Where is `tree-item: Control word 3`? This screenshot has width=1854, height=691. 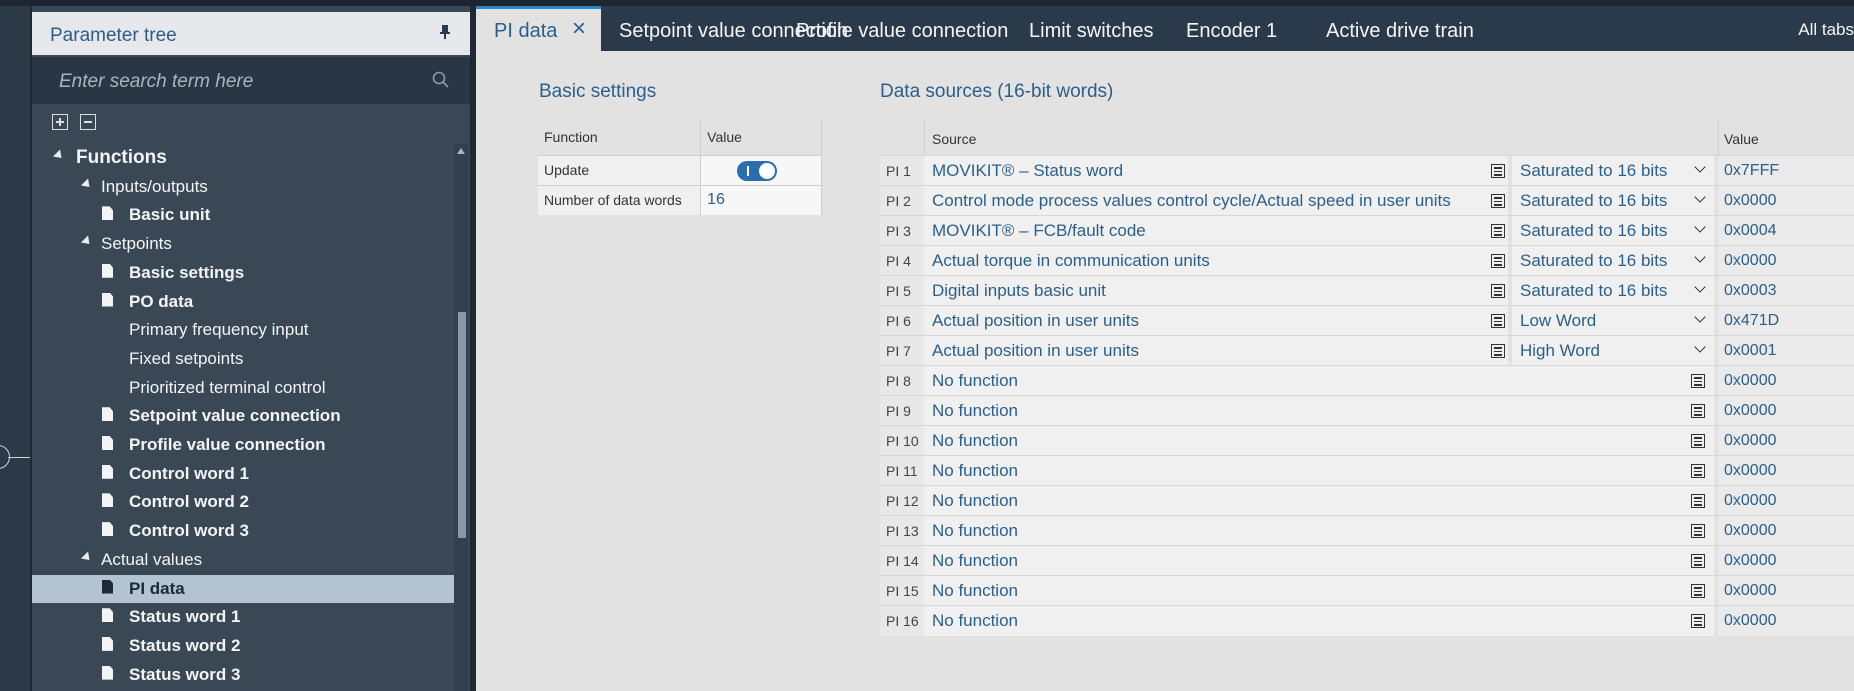 tree-item: Control word 3 is located at coordinates (243, 531).